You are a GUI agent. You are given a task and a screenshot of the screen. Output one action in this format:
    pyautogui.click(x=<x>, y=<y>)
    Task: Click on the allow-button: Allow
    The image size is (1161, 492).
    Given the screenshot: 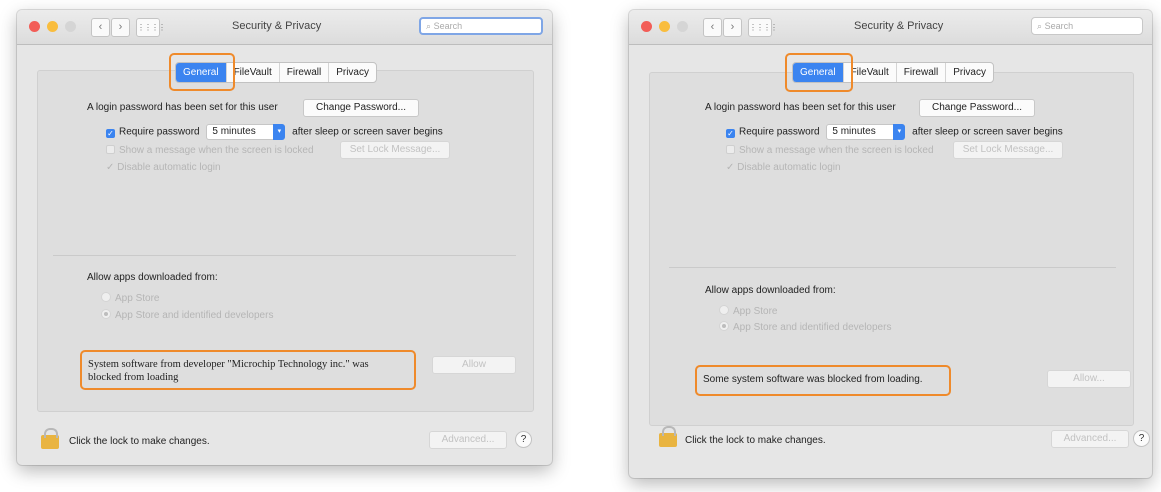 What is the action you would take?
    pyautogui.click(x=474, y=365)
    